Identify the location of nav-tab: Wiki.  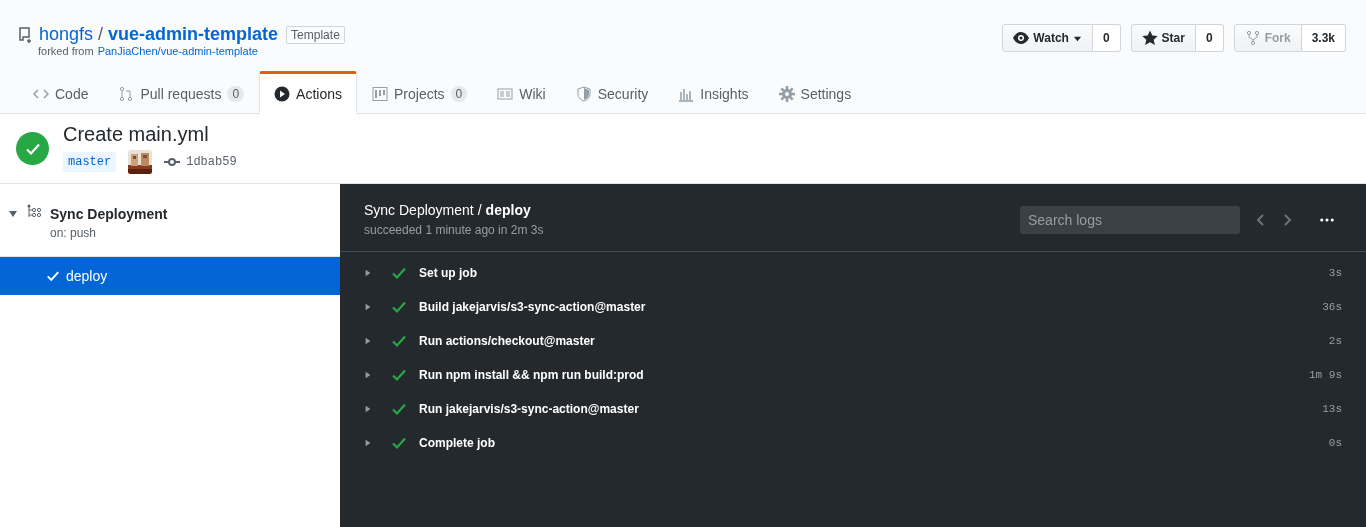
(521, 92).